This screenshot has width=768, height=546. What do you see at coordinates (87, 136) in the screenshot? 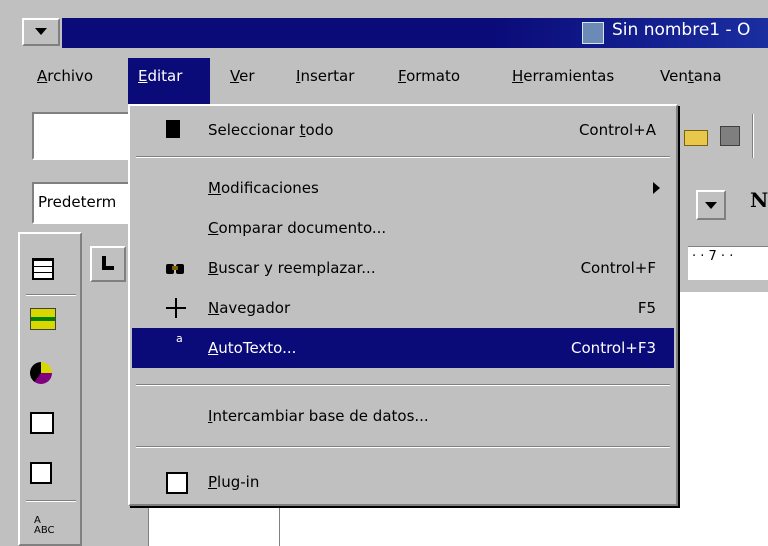
I see `url-input` at bounding box center [87, 136].